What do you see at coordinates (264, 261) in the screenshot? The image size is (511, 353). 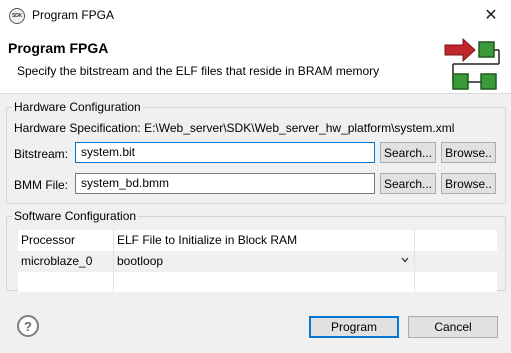 I see `elf-file-cell: bootloop` at bounding box center [264, 261].